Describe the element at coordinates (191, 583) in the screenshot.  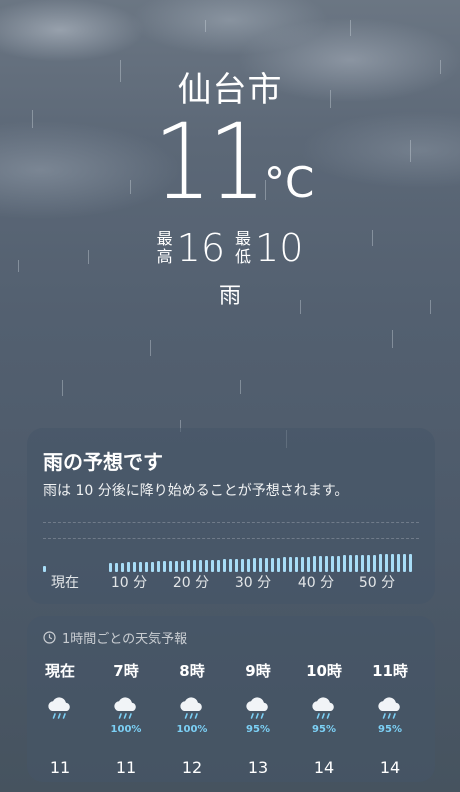
I see `tick-label: 20 分` at that location.